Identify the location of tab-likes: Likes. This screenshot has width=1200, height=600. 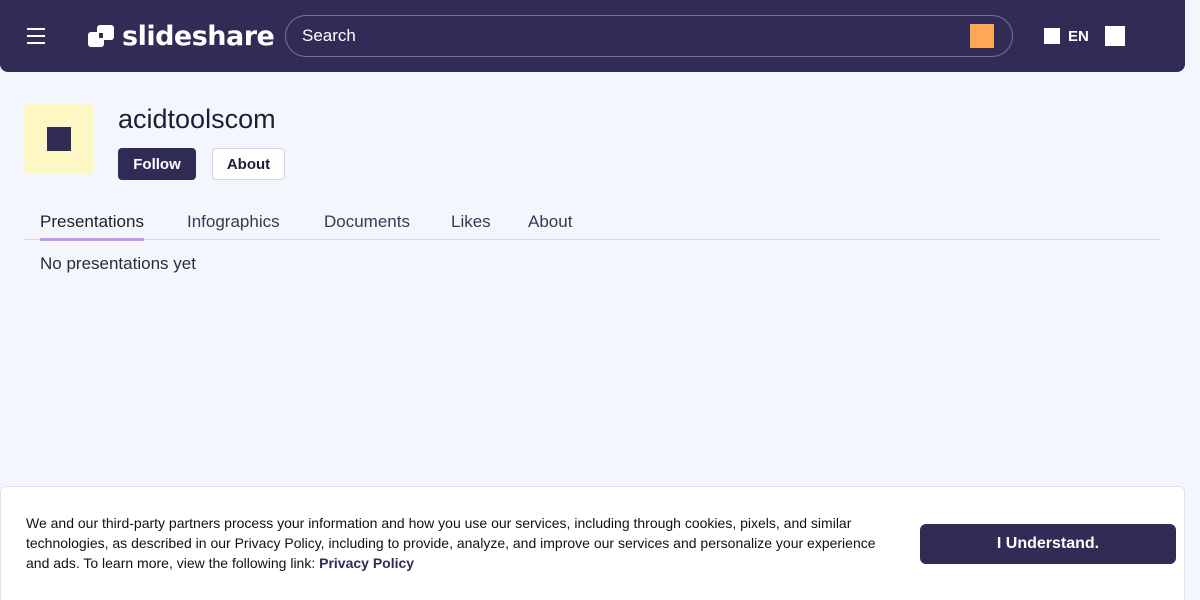
(471, 225).